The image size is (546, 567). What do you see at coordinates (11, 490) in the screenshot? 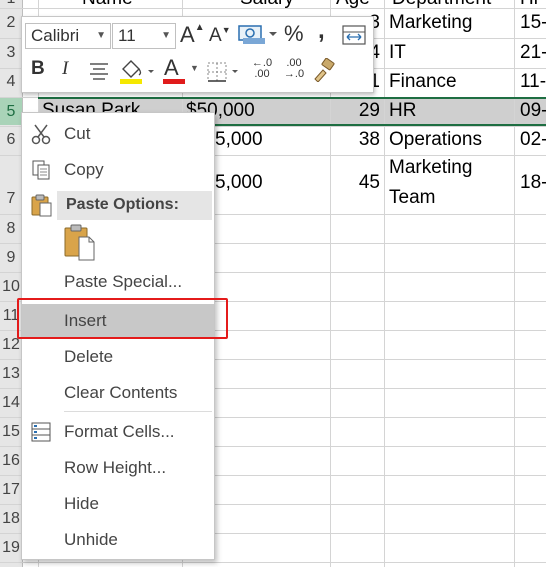
I see `row-number: 17` at bounding box center [11, 490].